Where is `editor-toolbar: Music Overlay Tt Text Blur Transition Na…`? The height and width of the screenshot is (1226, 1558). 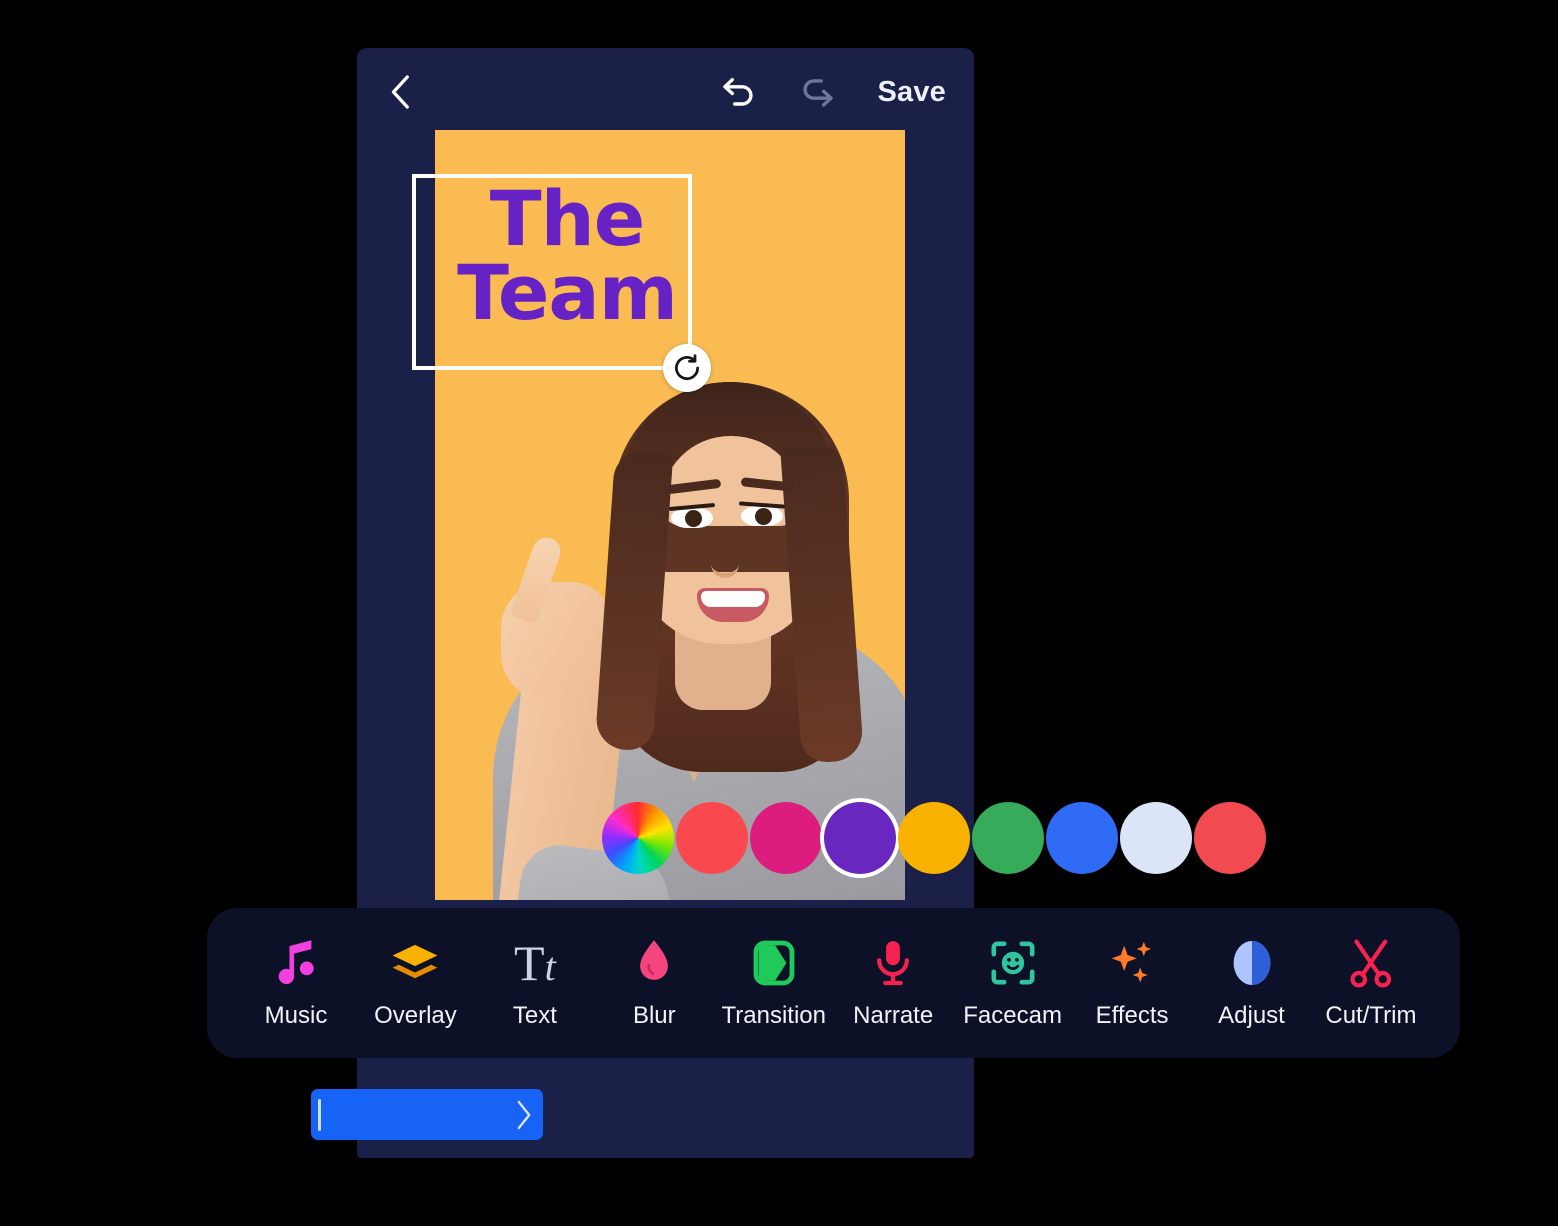
editor-toolbar: Music Overlay Tt Text Blur Transition Na… is located at coordinates (833, 983).